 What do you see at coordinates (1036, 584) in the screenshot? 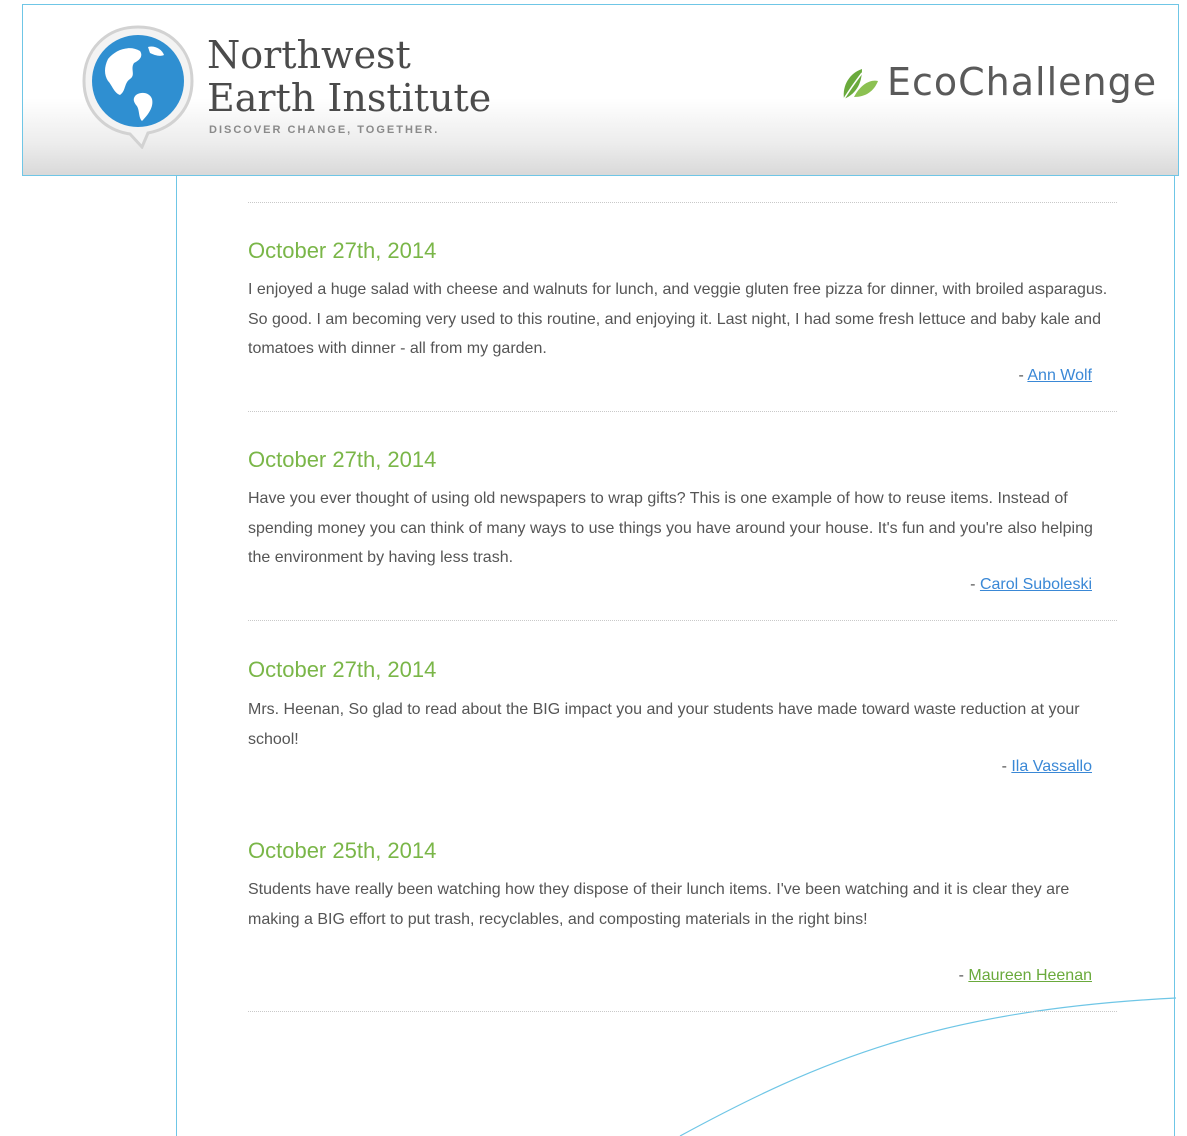
I see `author-link: Carol Suboleski` at bounding box center [1036, 584].